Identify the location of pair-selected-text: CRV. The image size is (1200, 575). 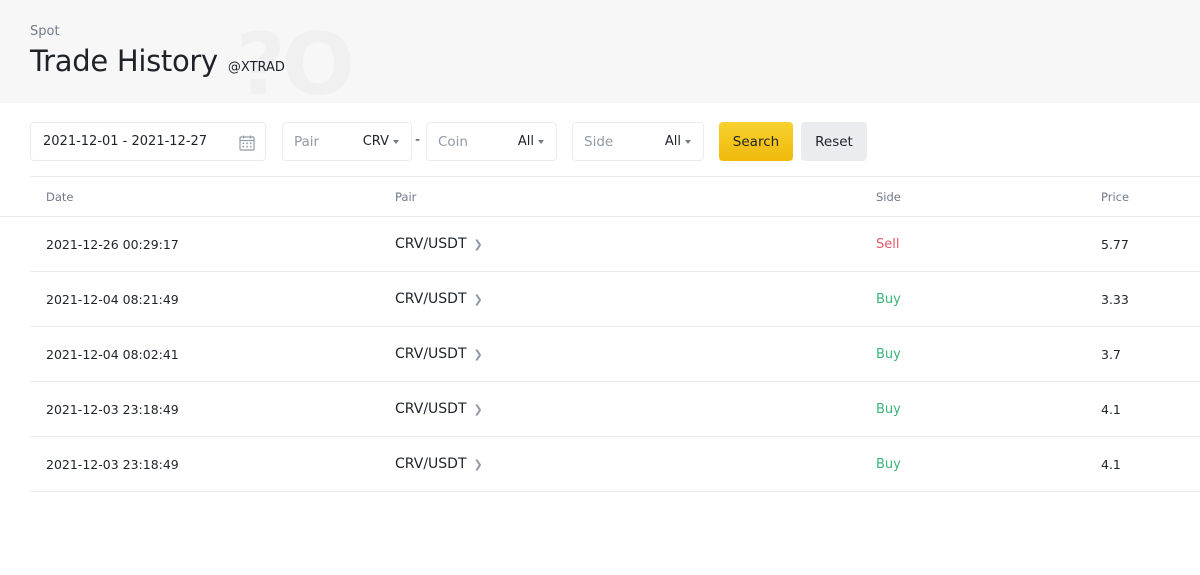
(375, 141).